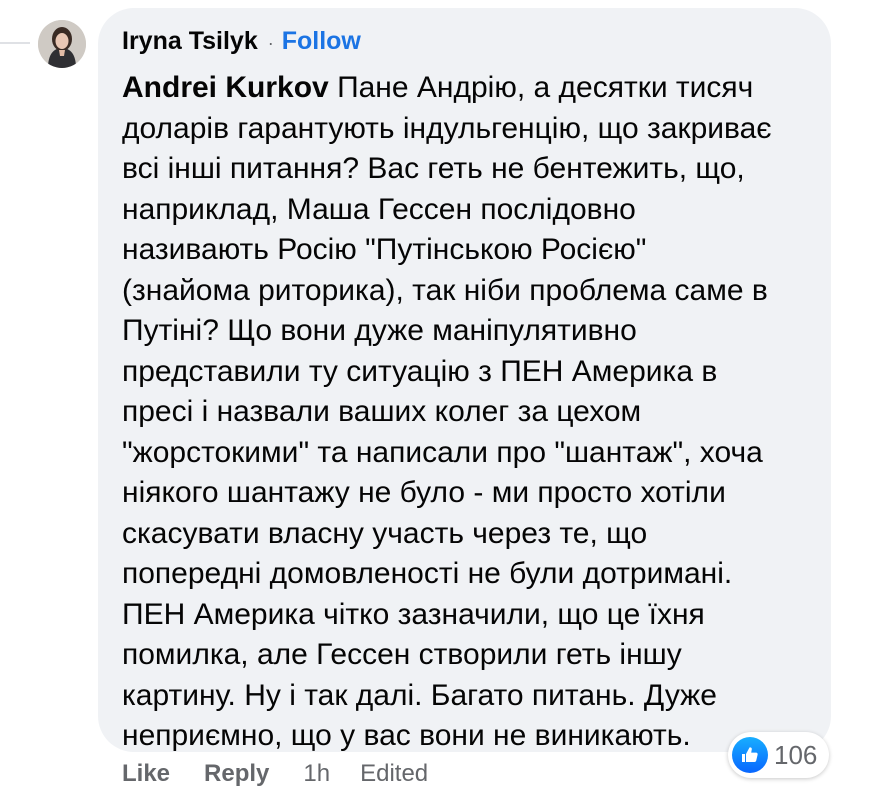  Describe the element at coordinates (382, 411) in the screenshot. I see `comment-line: пресі і назвали ваших колег за цехом` at that location.